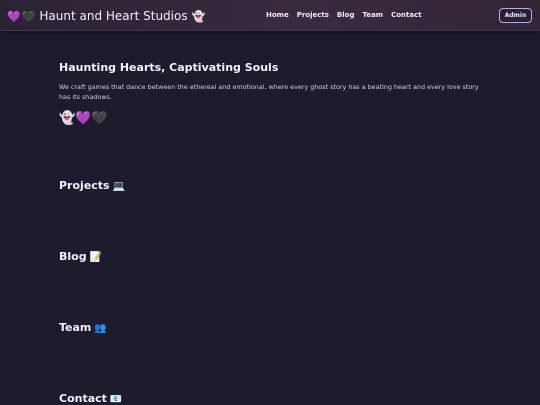  I want to click on contact-heading: Contact 📧, so click(90, 398).